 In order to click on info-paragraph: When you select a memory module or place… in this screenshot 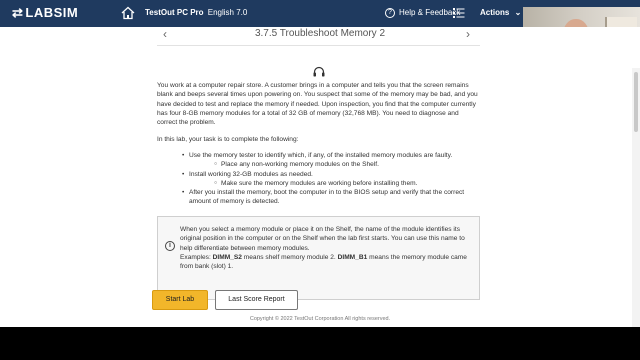, I will do `click(322, 239)`.